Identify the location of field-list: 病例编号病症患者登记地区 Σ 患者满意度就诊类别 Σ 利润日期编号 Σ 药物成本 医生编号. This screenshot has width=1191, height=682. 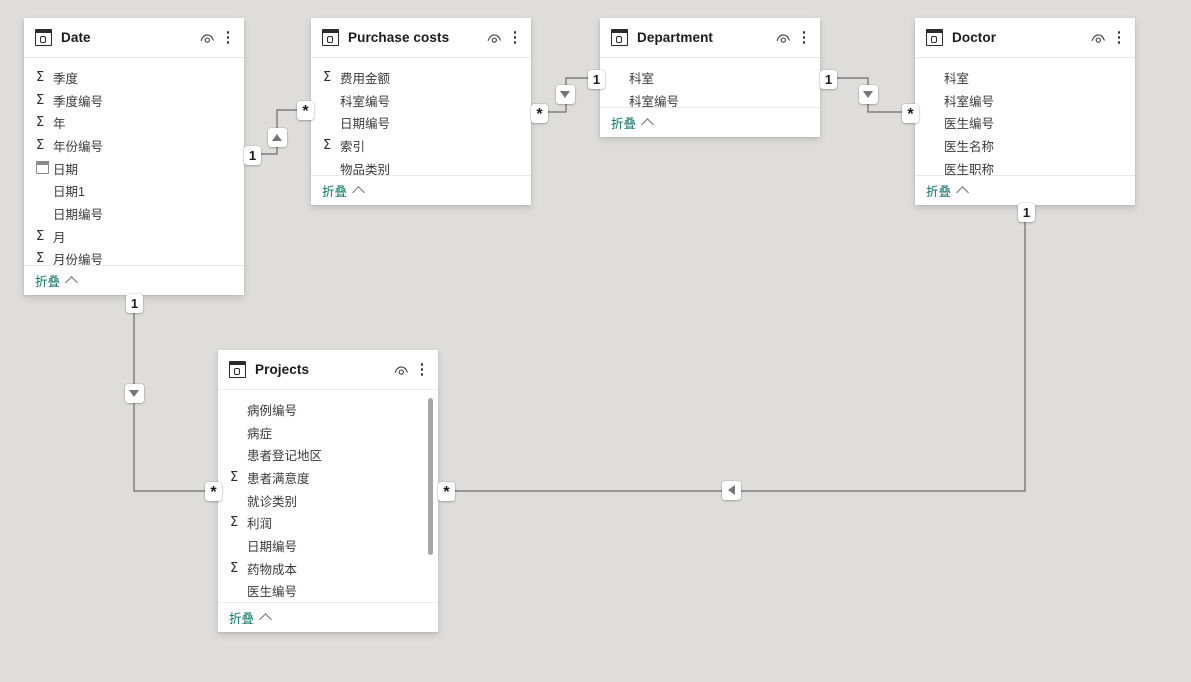
(328, 496).